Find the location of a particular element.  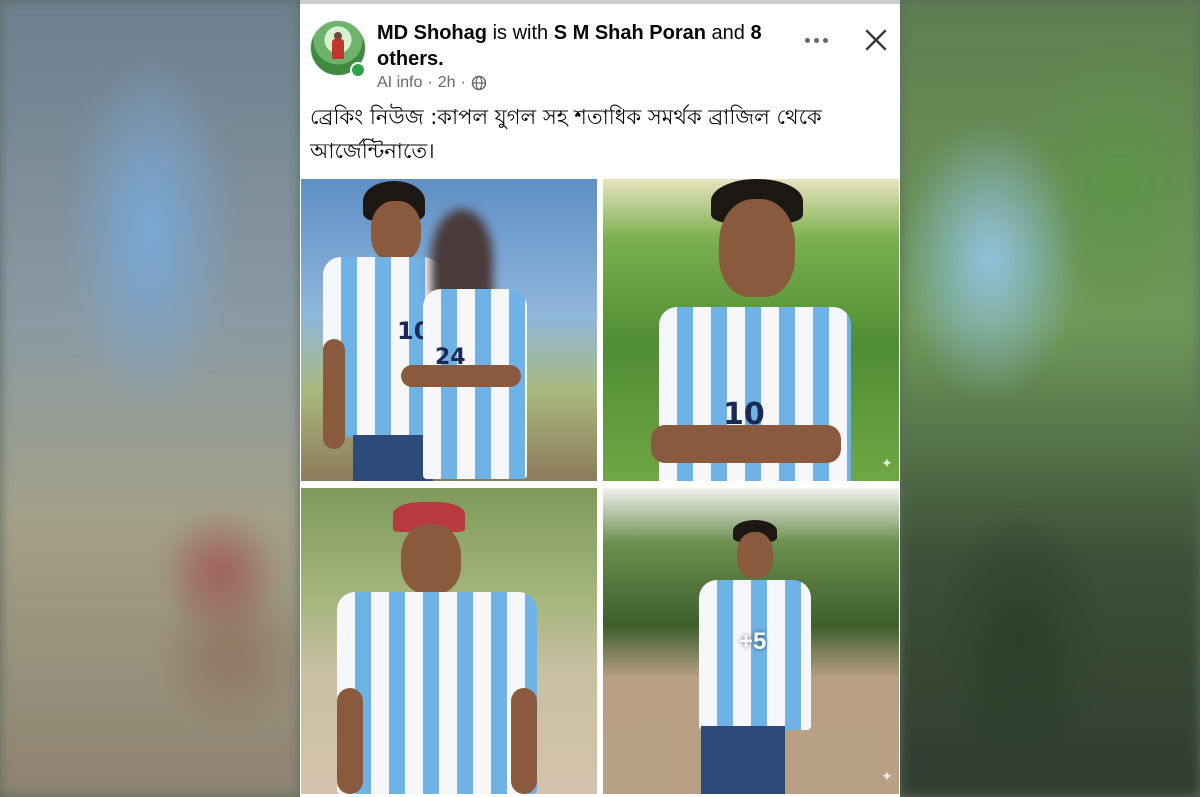

online-status-dot is located at coordinates (358, 70).